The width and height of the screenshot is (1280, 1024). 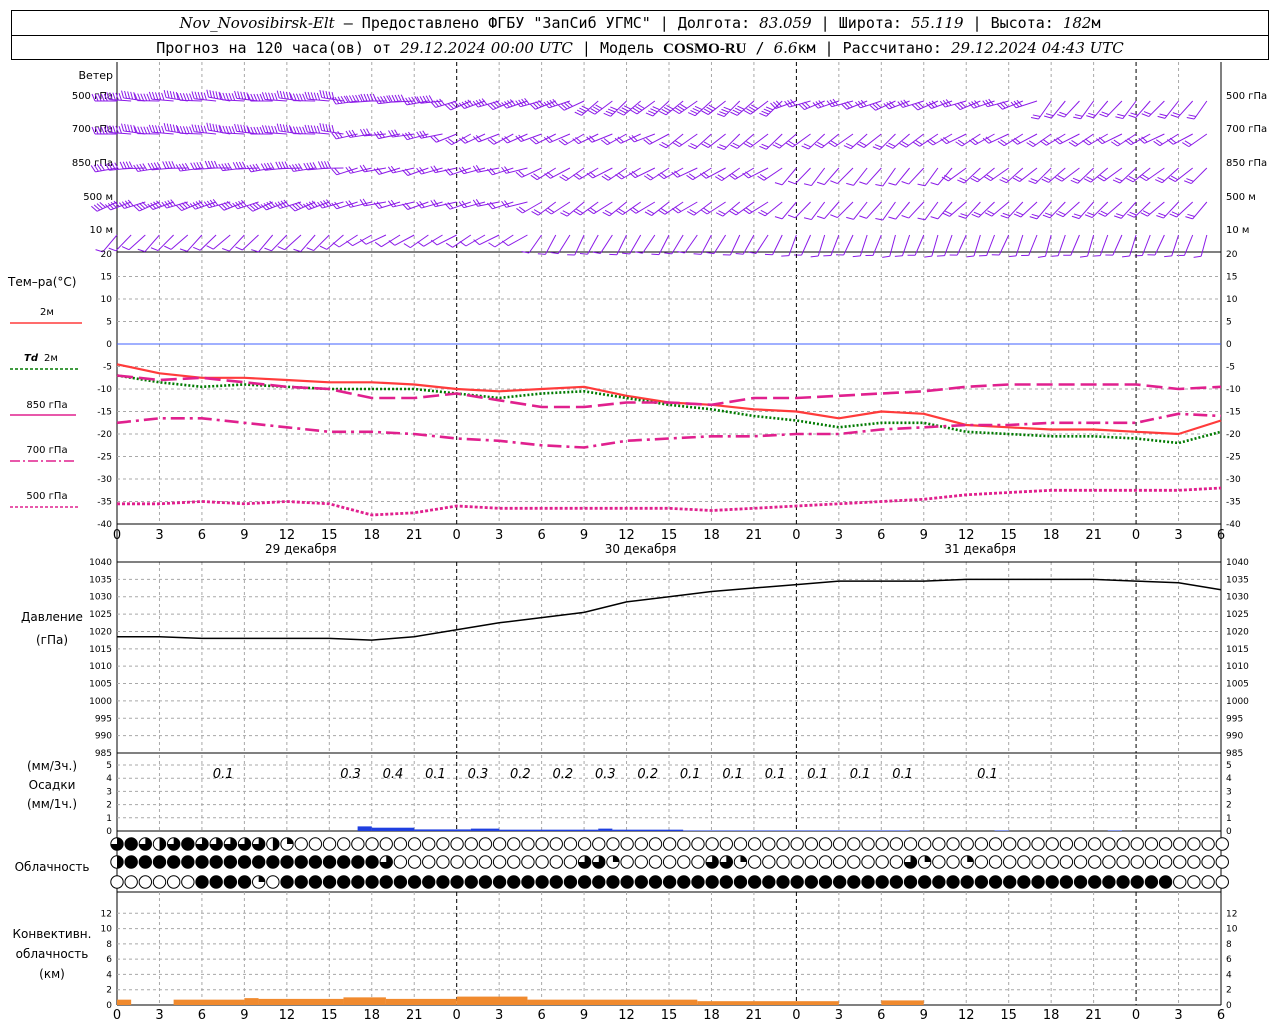 I want to click on pressure-tick-right: 1040, so click(x=1237, y=563).